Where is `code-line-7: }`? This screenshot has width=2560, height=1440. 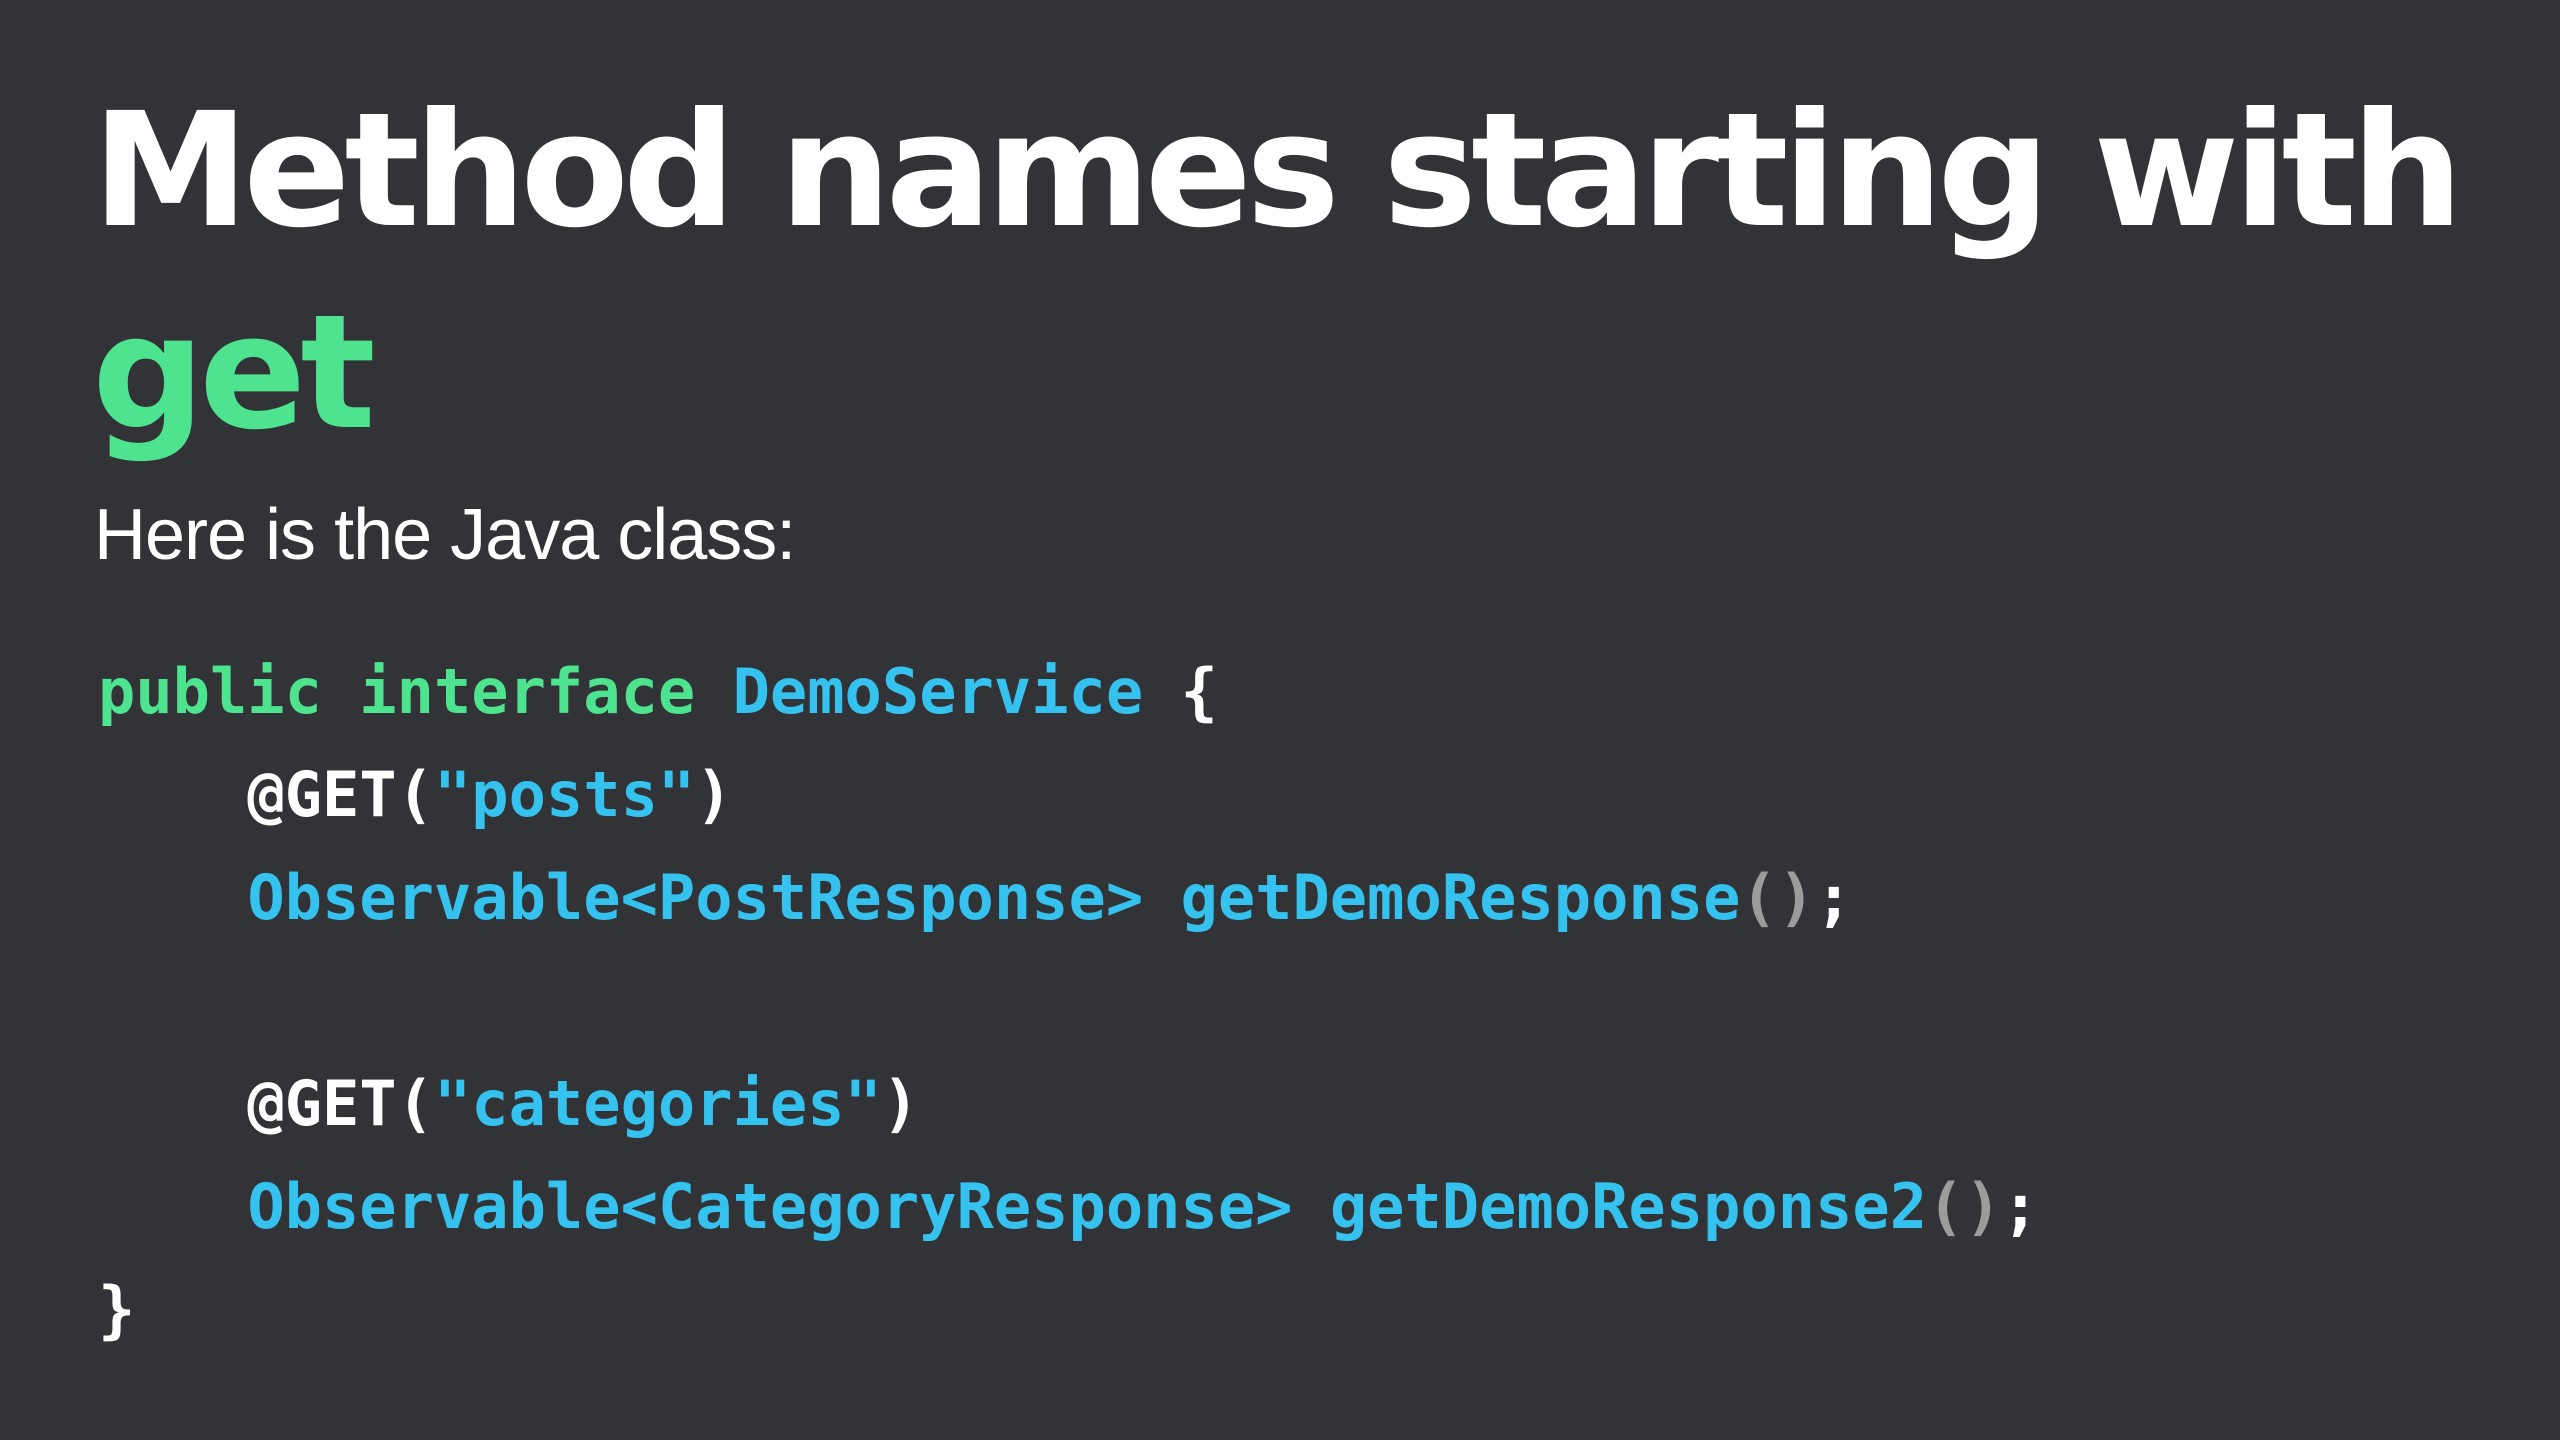 code-line-7: } is located at coordinates (1068, 1309).